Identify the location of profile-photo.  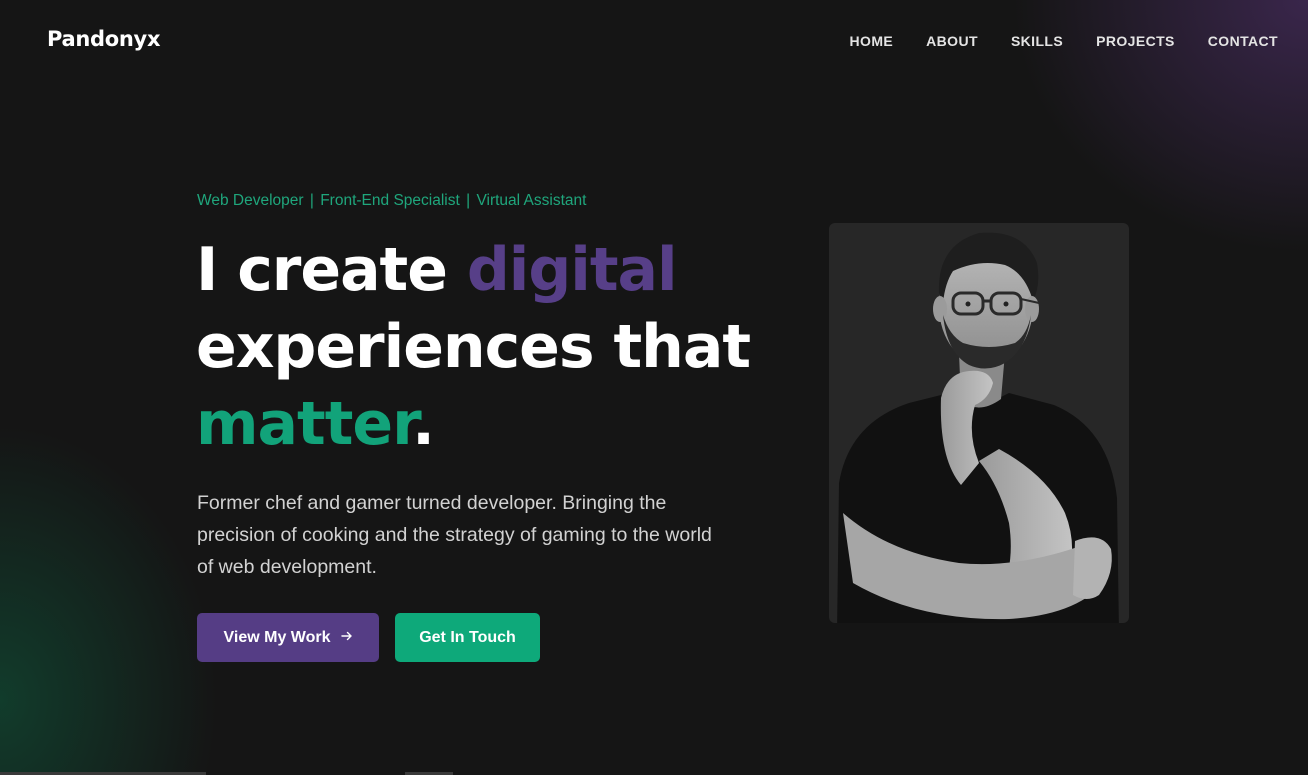
(979, 423).